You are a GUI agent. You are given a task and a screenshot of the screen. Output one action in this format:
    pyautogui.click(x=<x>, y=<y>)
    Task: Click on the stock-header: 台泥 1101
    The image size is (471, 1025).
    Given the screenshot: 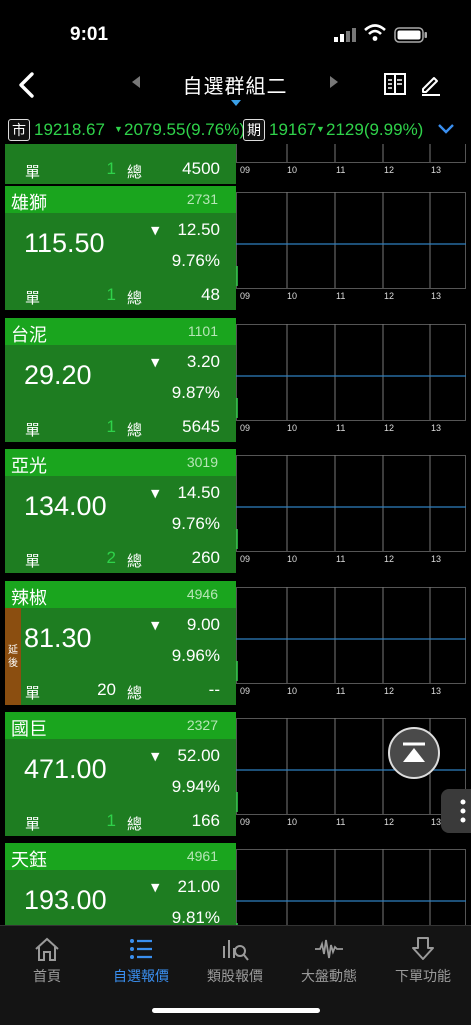 What is the action you would take?
    pyautogui.click(x=120, y=332)
    